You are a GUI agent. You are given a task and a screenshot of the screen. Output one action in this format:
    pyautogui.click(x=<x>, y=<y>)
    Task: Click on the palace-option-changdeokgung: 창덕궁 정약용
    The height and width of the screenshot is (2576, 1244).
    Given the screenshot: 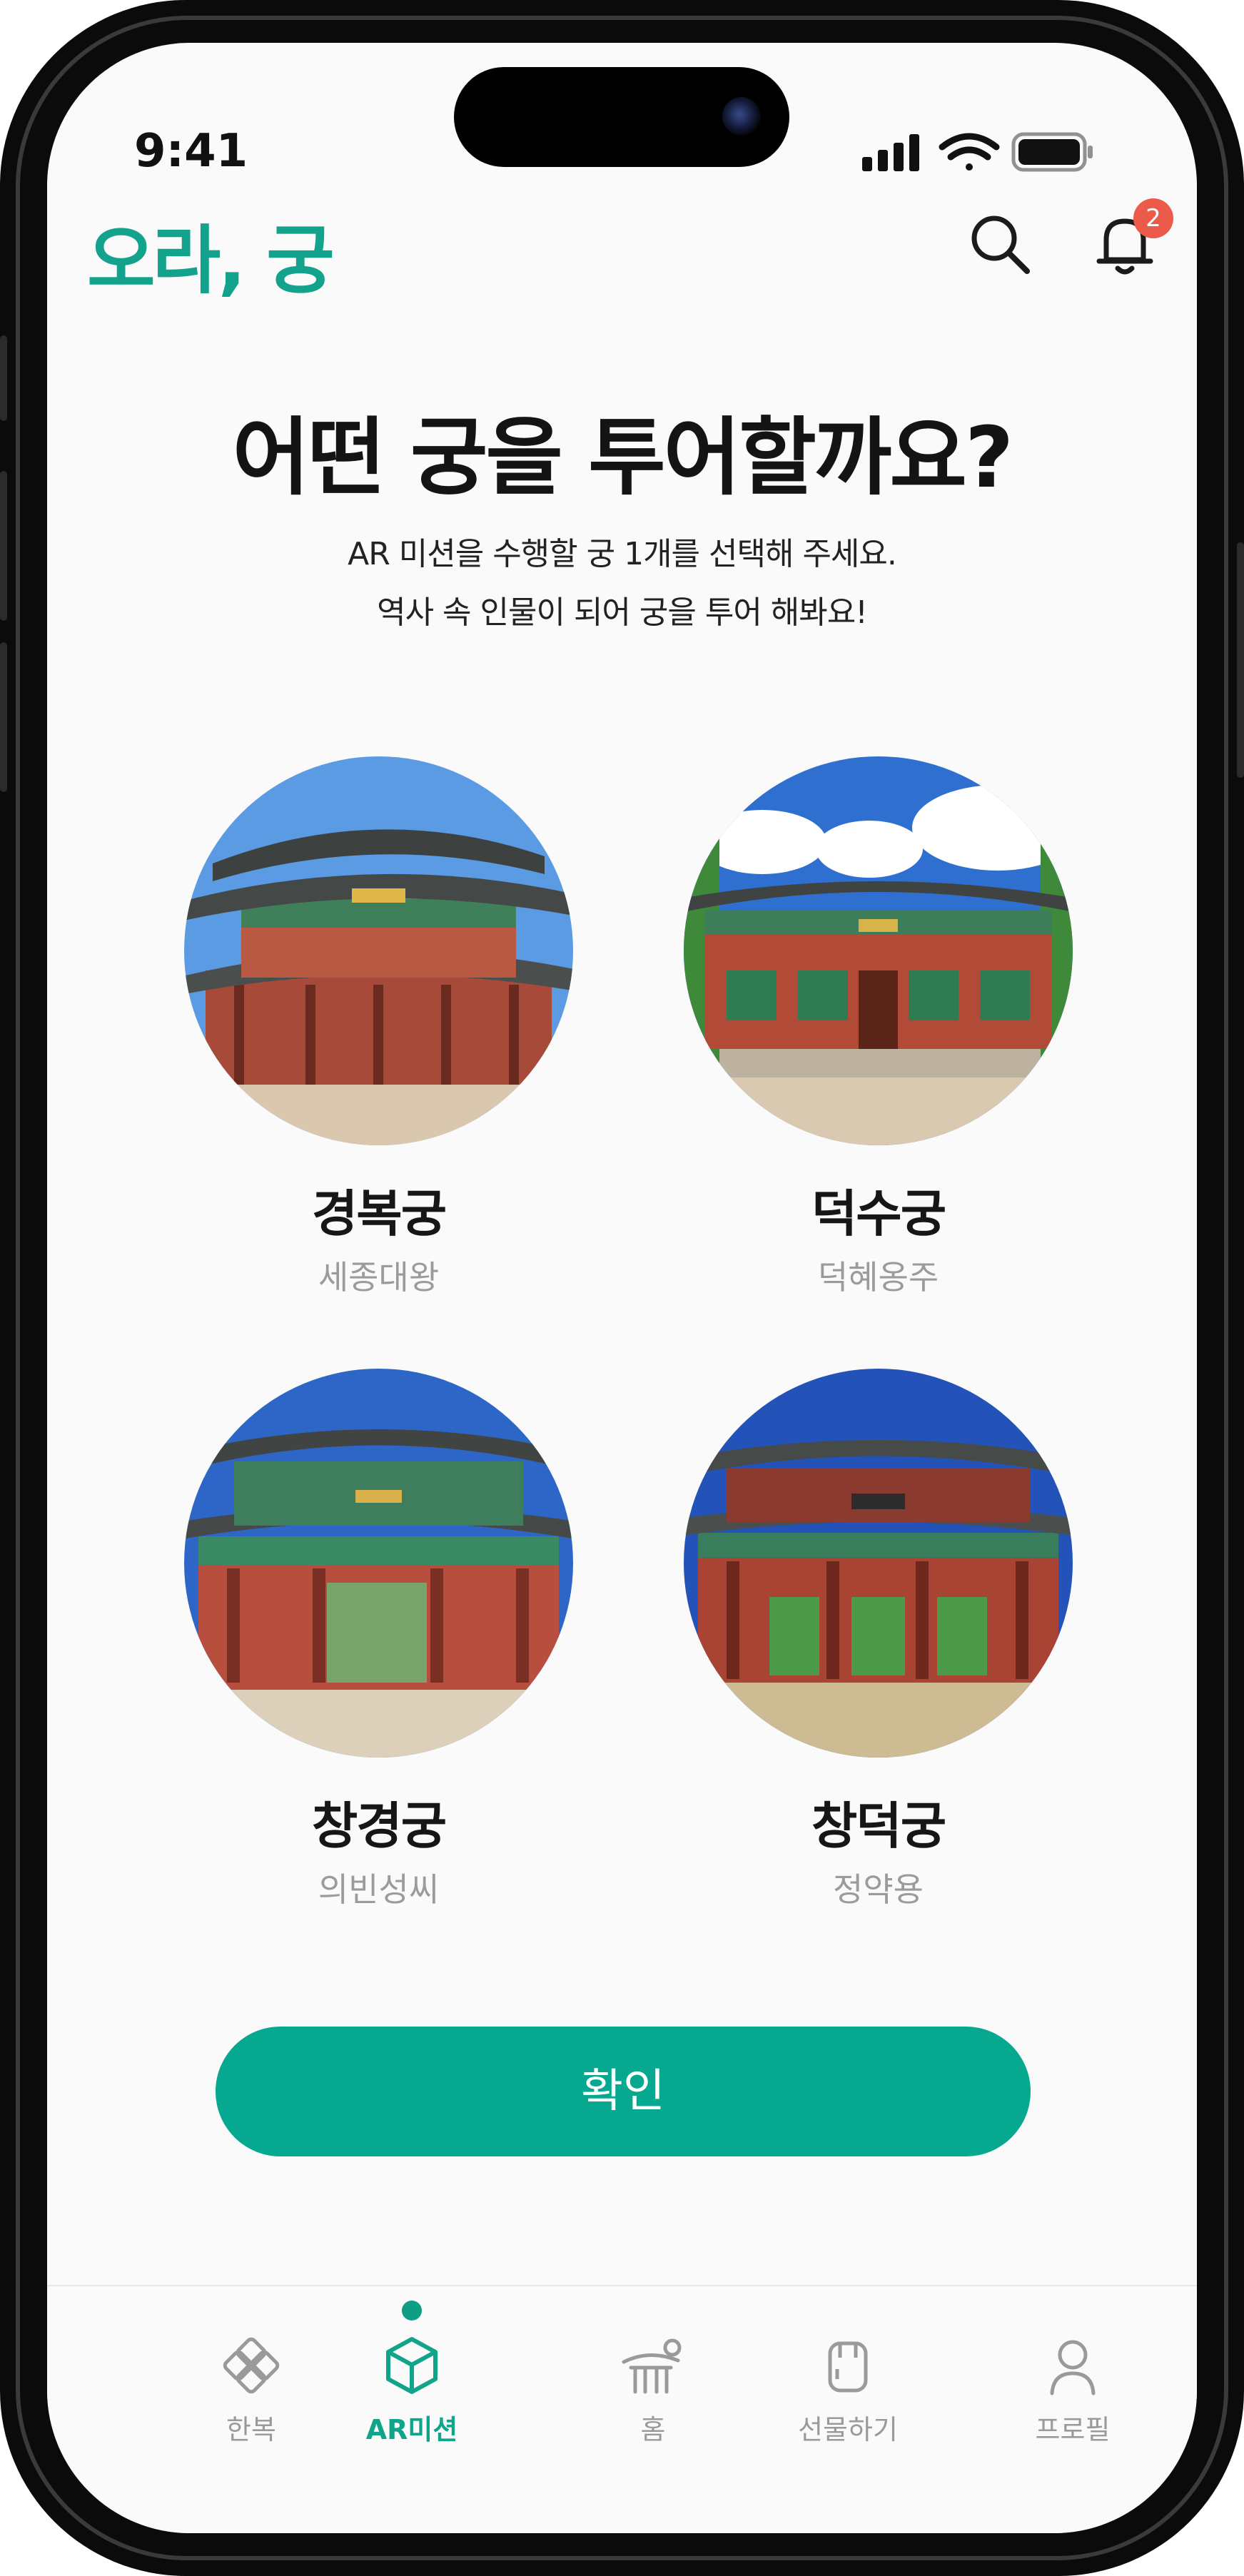 What is the action you would take?
    pyautogui.click(x=879, y=1640)
    